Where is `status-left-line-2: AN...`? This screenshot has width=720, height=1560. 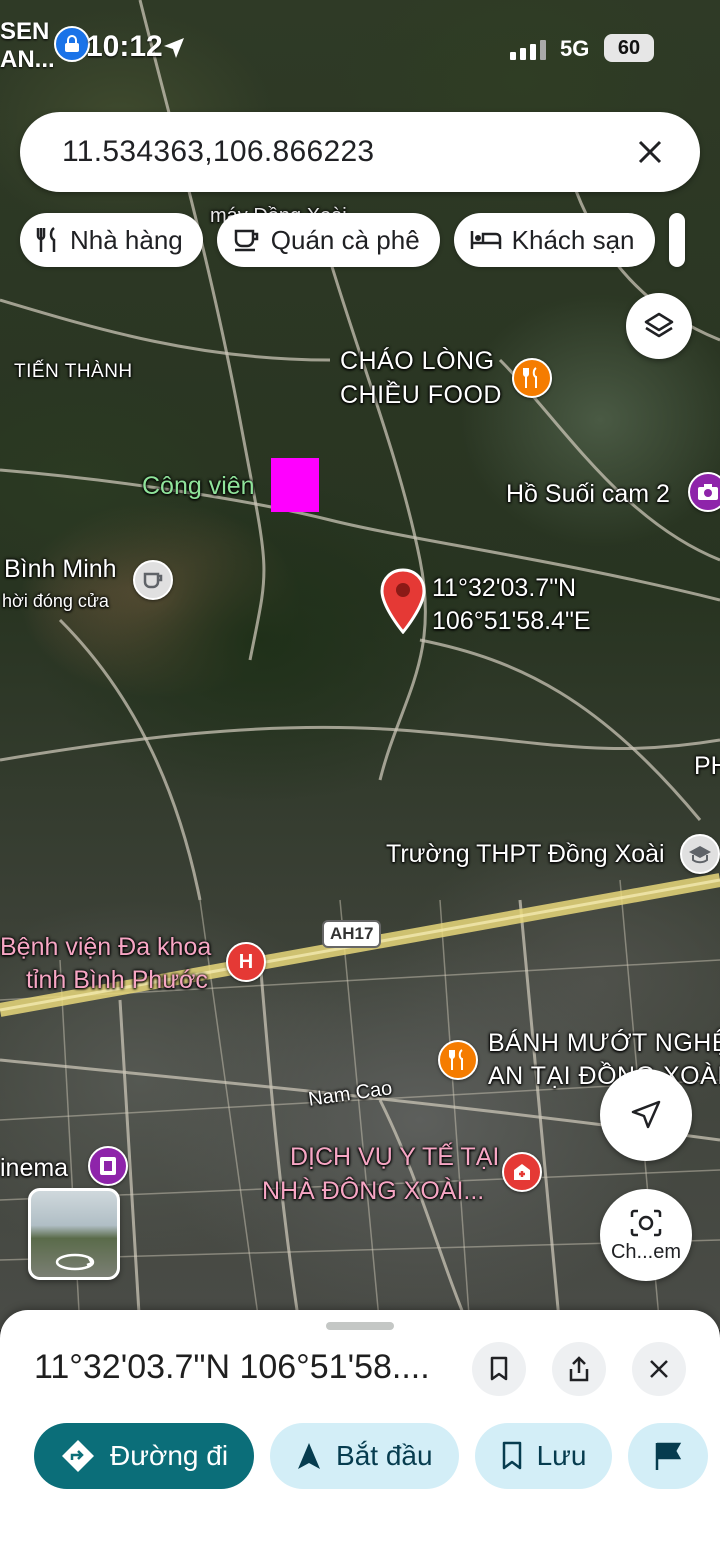 status-left-line-2: AN... is located at coordinates (27, 59).